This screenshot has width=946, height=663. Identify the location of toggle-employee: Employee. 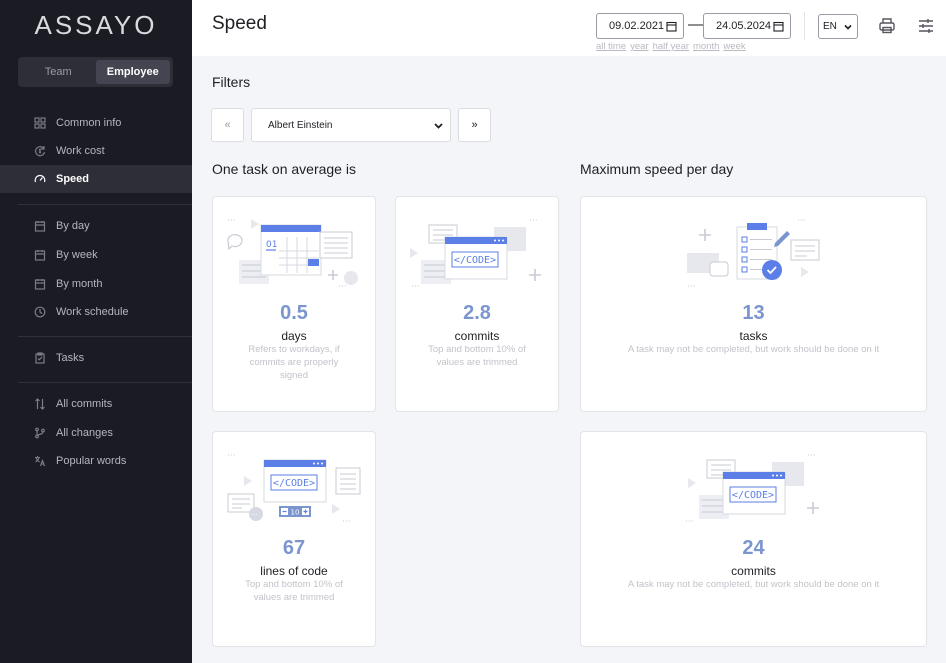
(132, 72).